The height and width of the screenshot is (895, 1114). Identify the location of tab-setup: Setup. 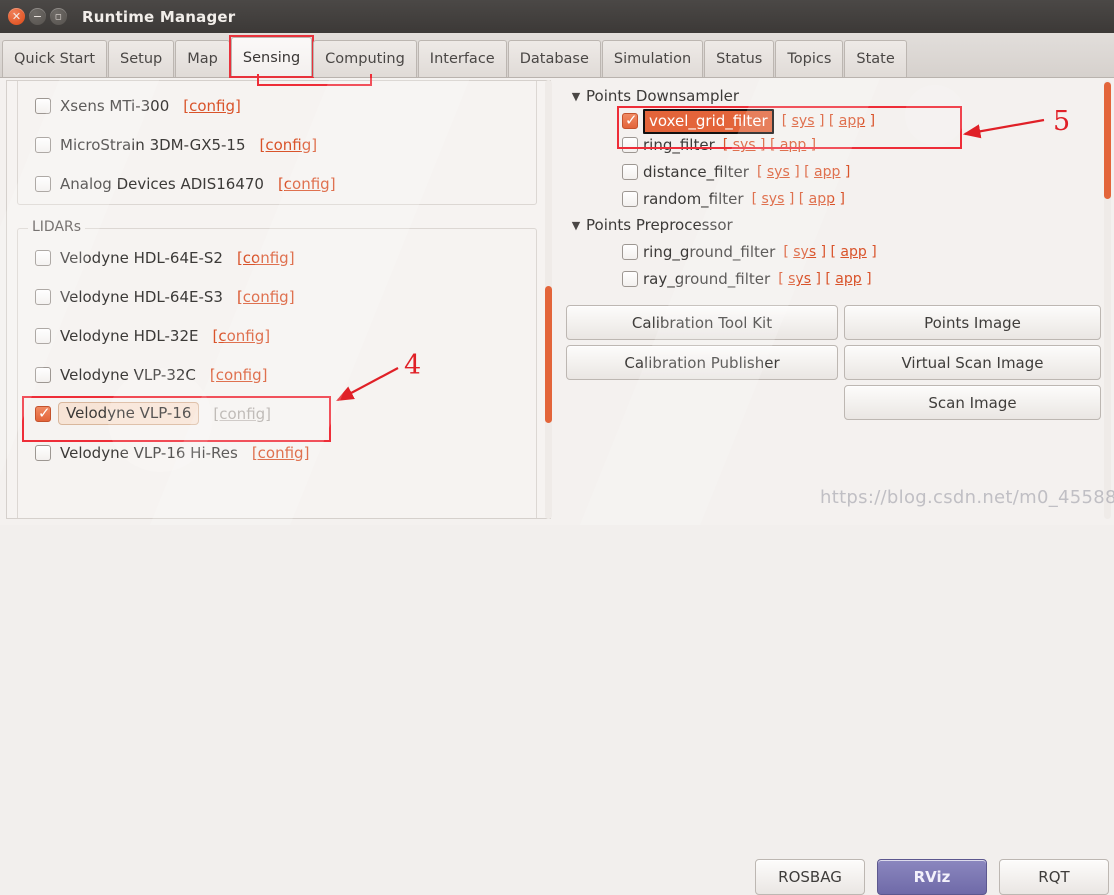
(141, 58).